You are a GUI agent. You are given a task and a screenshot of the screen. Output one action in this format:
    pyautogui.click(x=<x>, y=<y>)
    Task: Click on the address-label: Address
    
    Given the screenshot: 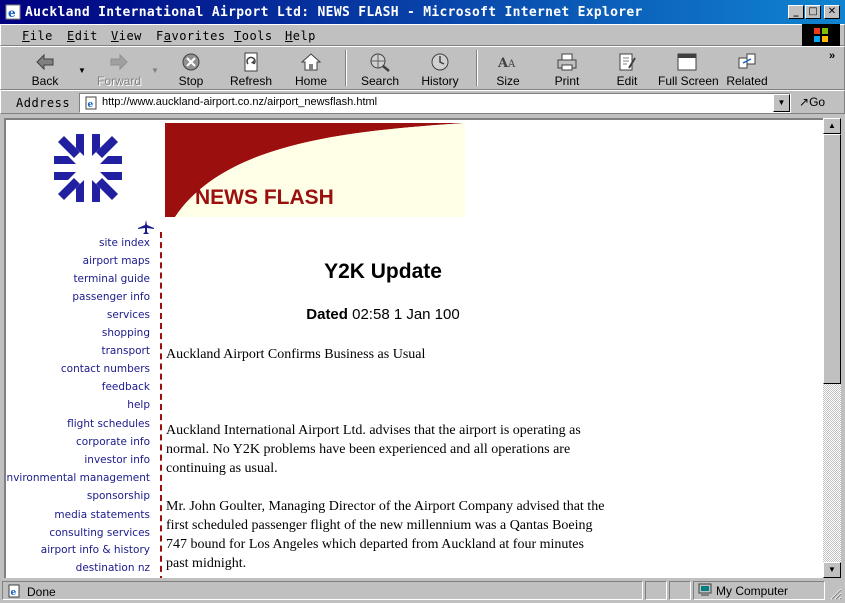 What is the action you would take?
    pyautogui.click(x=43, y=103)
    